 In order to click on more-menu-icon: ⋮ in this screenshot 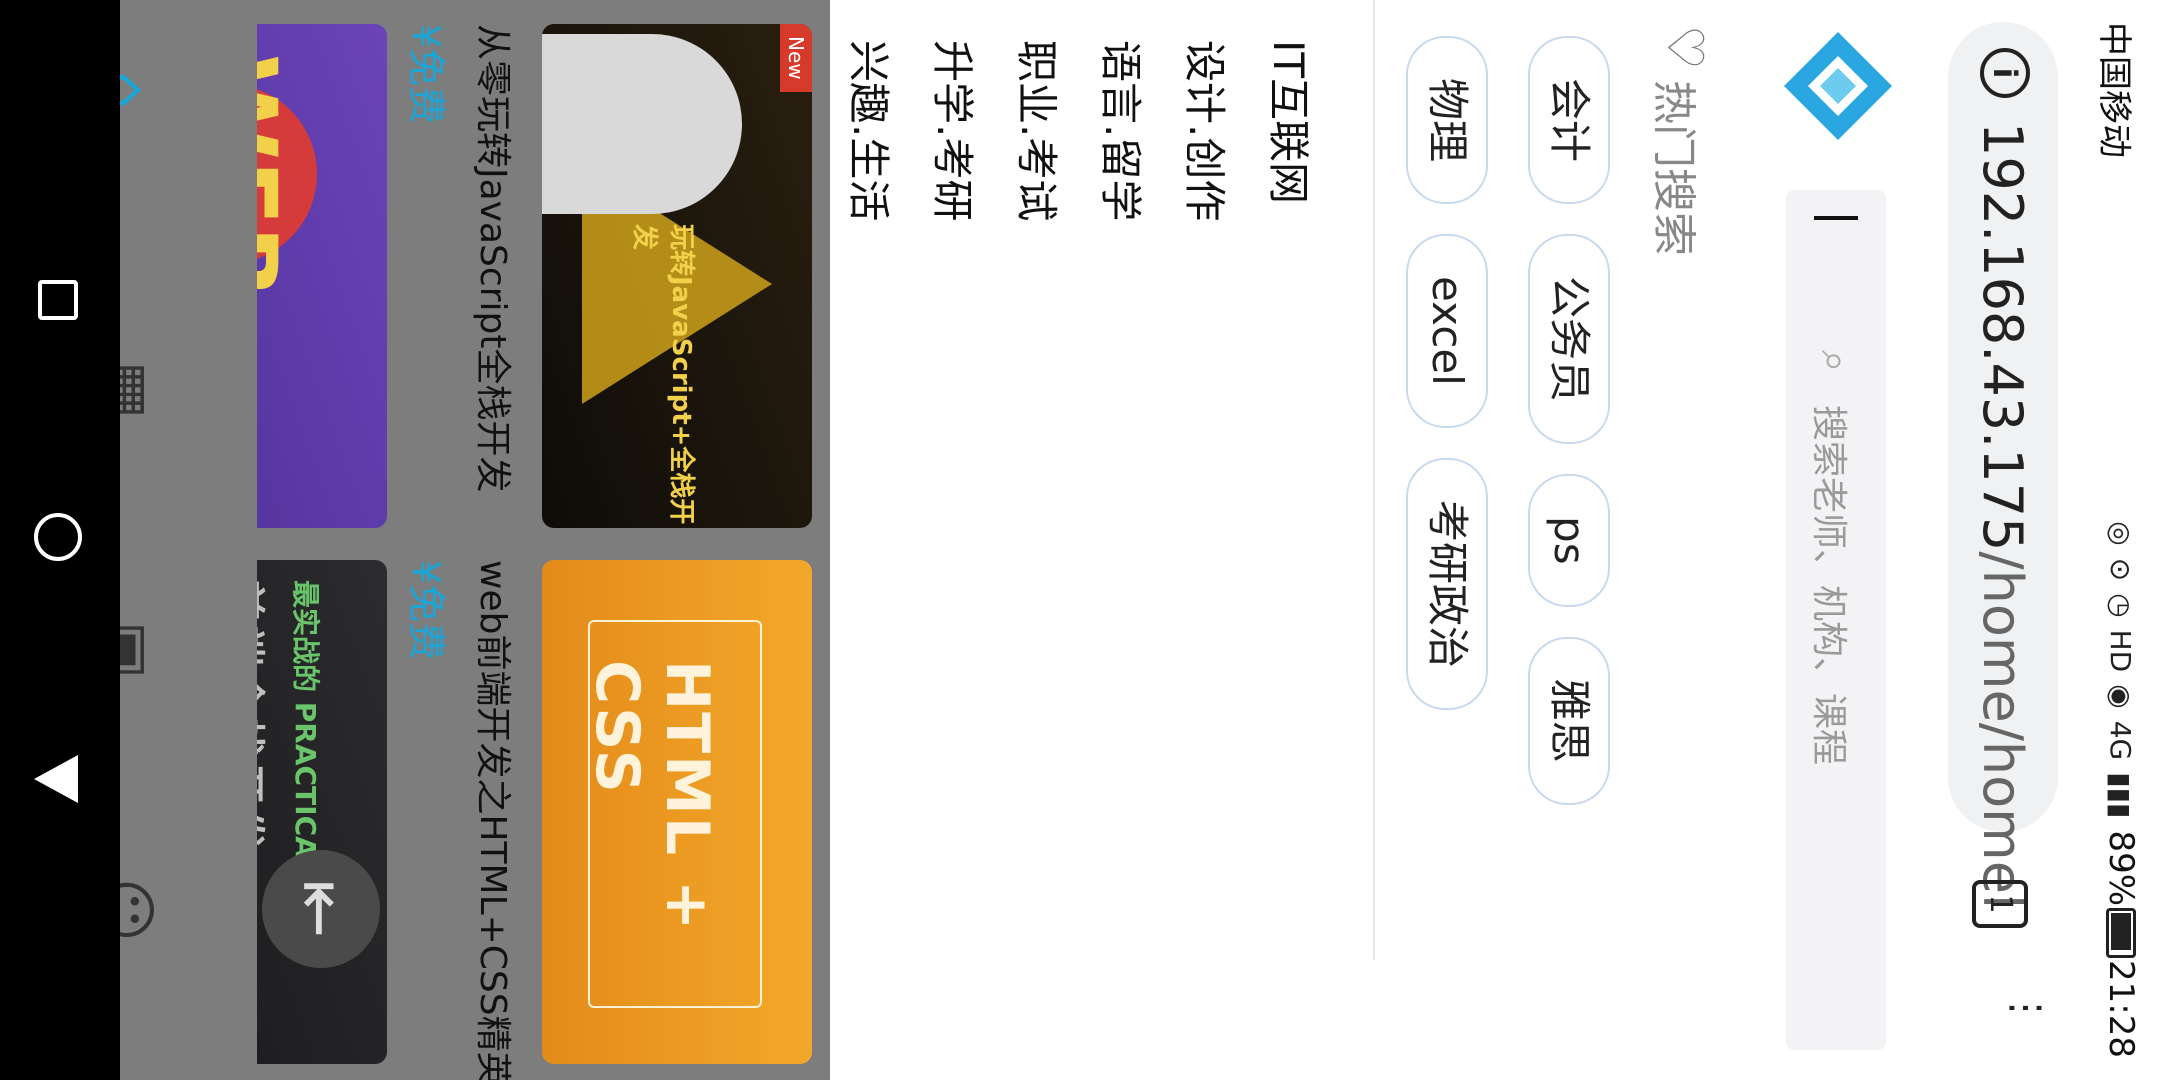, I will do `click(2007, 1008)`.